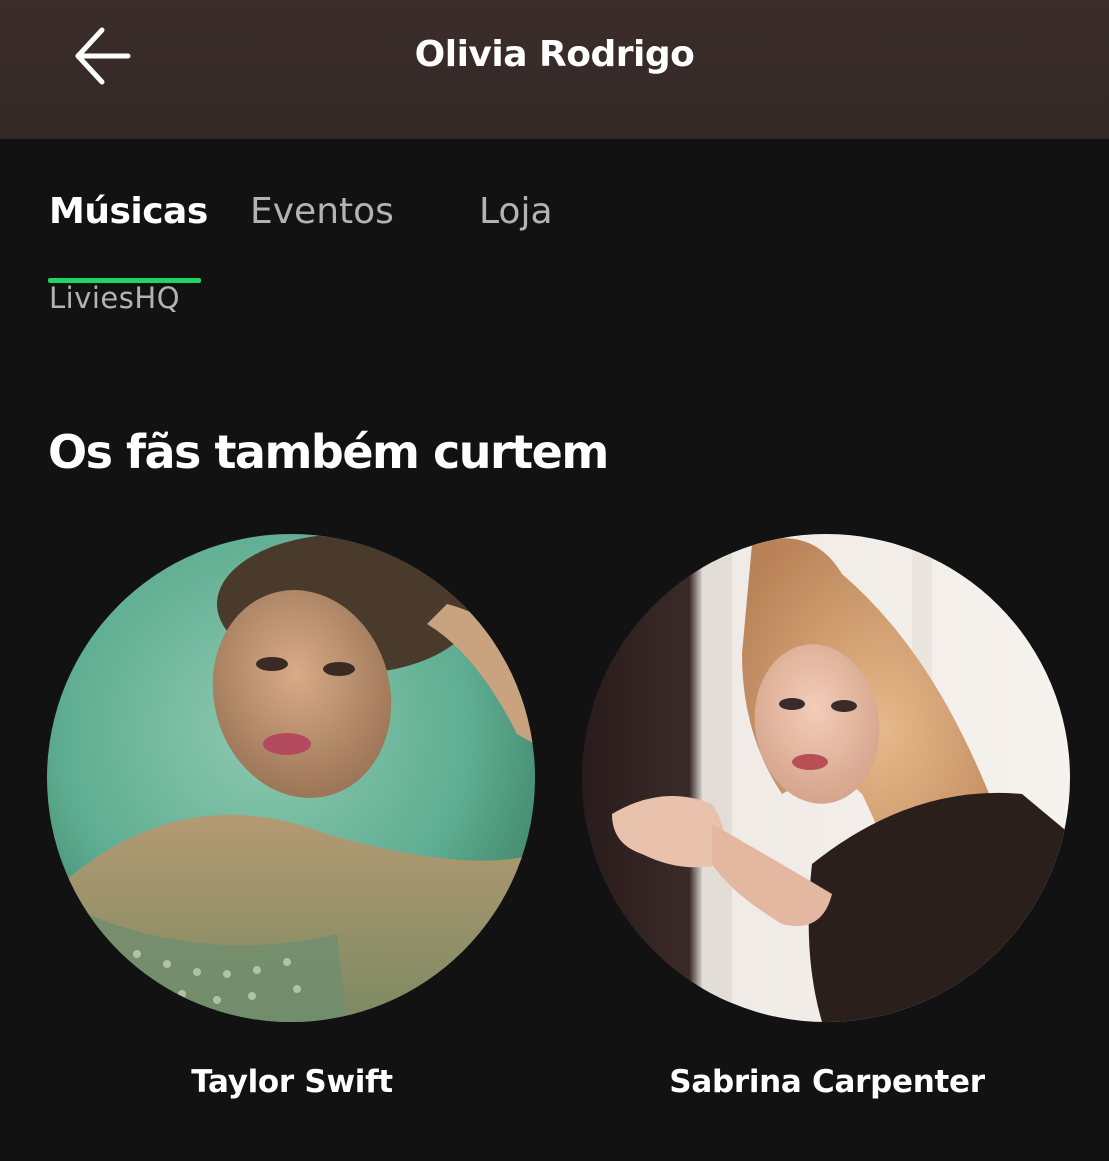  What do you see at coordinates (827, 1082) in the screenshot?
I see `artist-name: Sabrina Carpenter` at bounding box center [827, 1082].